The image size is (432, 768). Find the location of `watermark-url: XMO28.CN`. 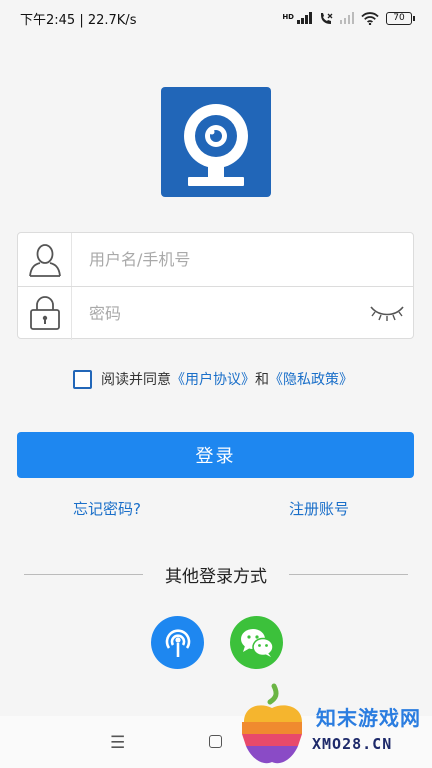

watermark-url: XMO28.CN is located at coordinates (352, 744).